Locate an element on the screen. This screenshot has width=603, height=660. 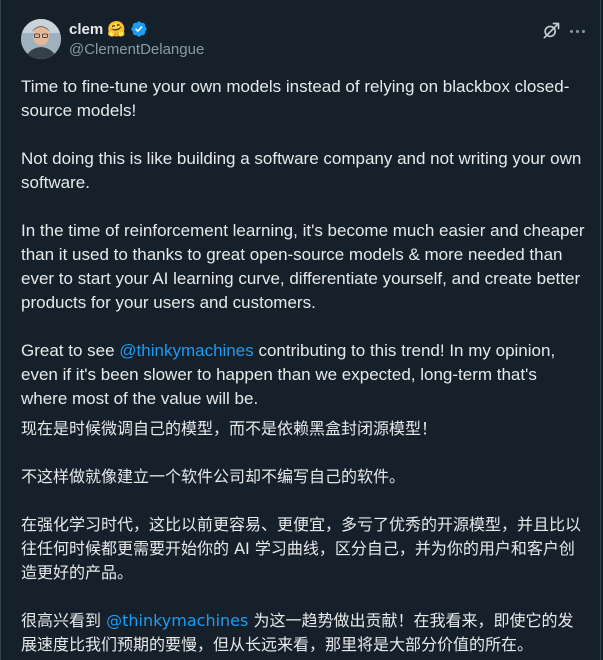
avatar-image is located at coordinates (41, 39).